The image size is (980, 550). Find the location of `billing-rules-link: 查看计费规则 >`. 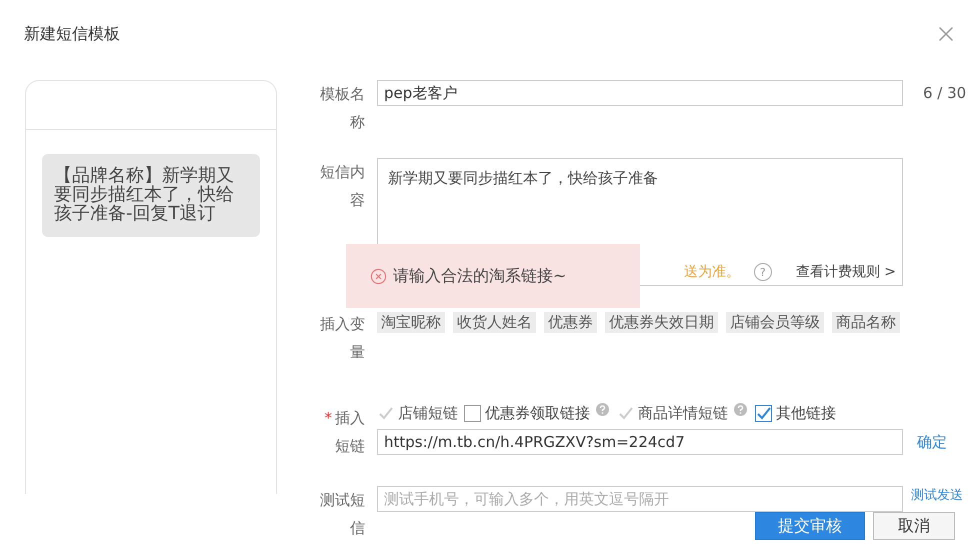

billing-rules-link: 查看计费规则 > is located at coordinates (846, 272).